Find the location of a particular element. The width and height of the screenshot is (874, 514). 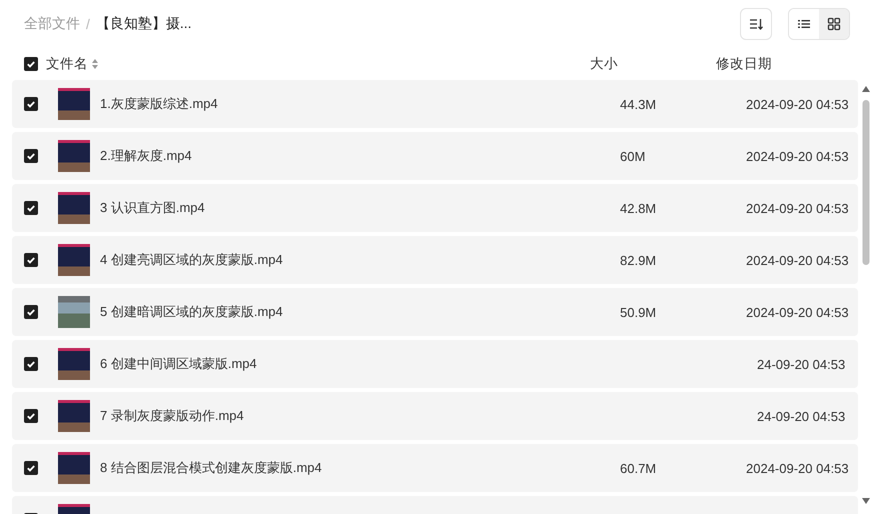

file-size: 82.9M is located at coordinates (639, 260).